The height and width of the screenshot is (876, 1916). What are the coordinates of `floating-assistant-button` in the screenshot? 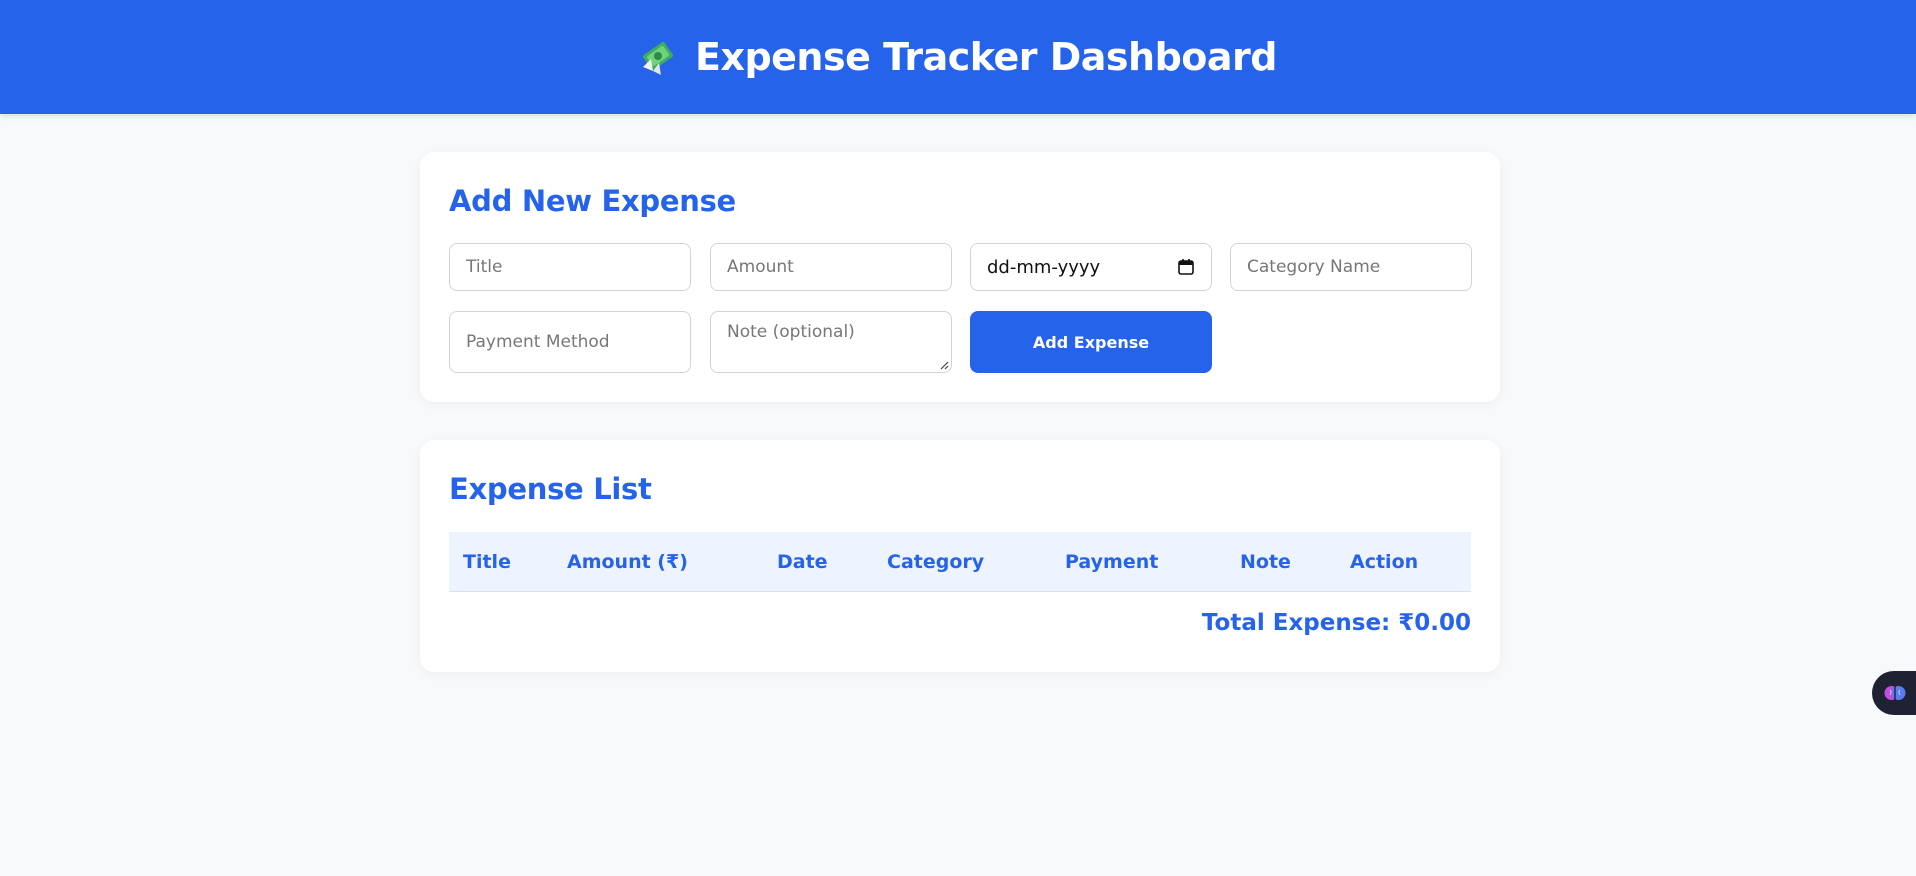 It's located at (1894, 693).